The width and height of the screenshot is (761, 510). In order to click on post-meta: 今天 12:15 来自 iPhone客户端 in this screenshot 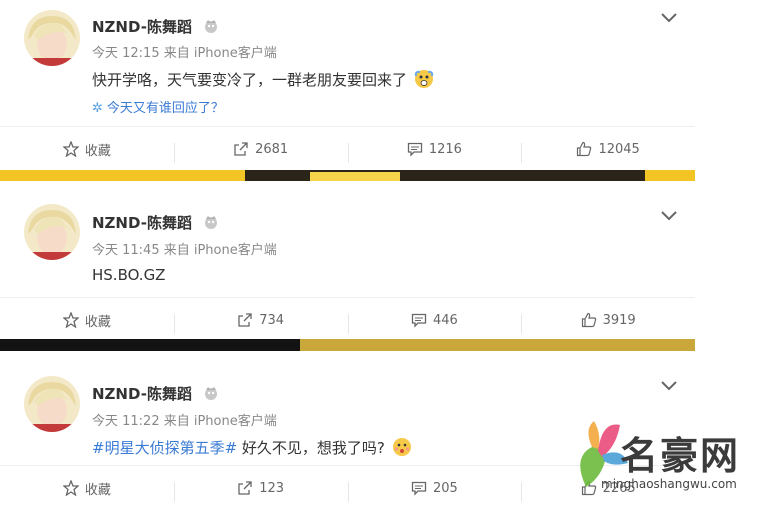, I will do `click(184, 53)`.